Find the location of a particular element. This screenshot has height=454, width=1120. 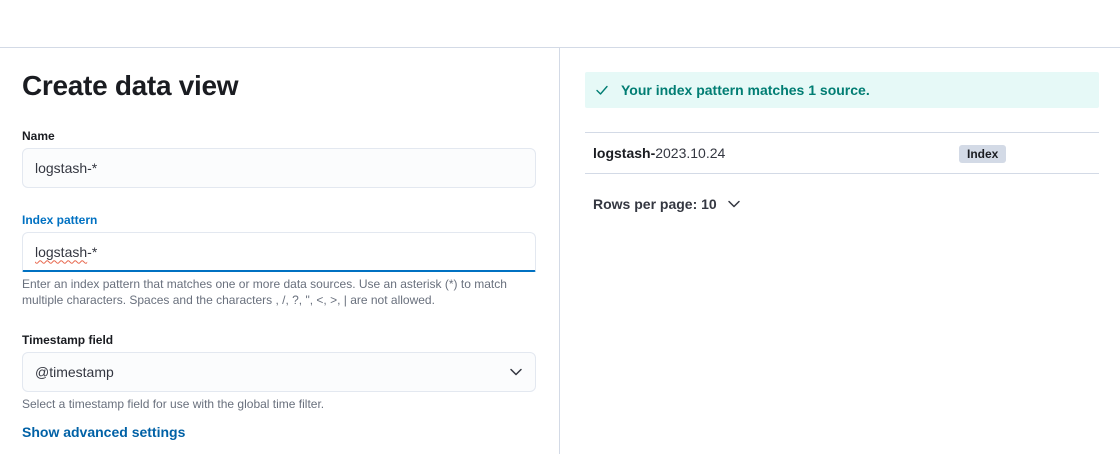

timestamp-value: @timestamp is located at coordinates (74, 372).